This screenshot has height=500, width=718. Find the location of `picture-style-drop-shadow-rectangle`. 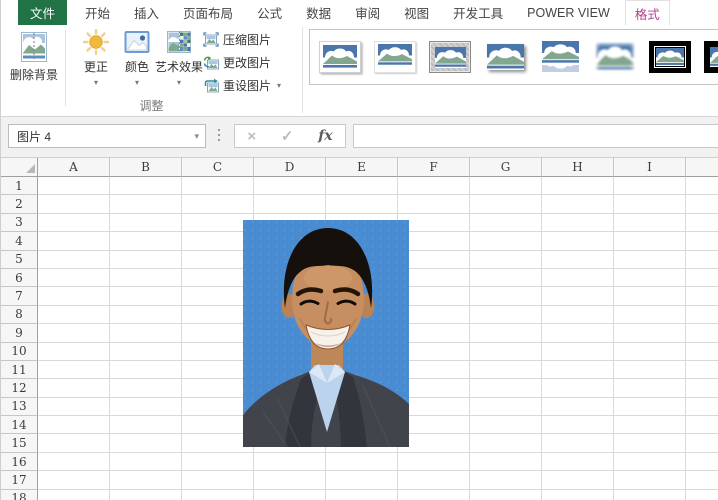

picture-style-drop-shadow-rectangle is located at coordinates (505, 57).